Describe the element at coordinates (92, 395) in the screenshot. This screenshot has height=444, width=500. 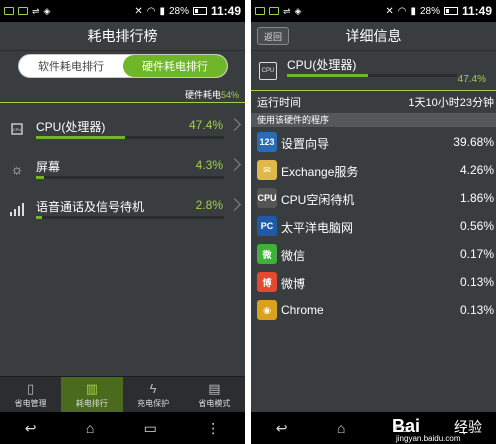
I see `nav-usage-ranking: ▥ 耗电排行` at that location.